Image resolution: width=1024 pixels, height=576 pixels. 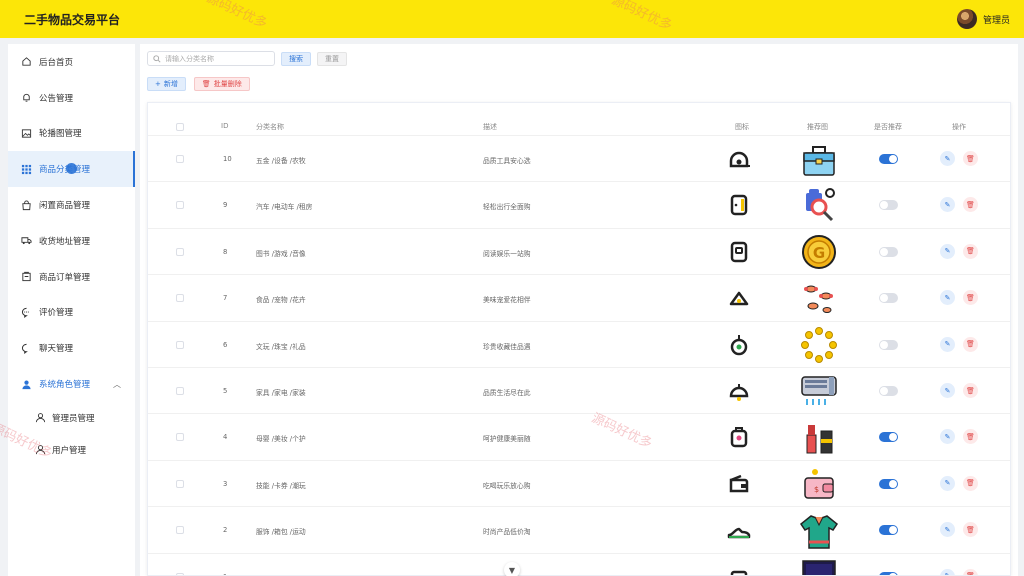 I want to click on cell-name: 食品 /宠物 /花卉, so click(x=281, y=300).